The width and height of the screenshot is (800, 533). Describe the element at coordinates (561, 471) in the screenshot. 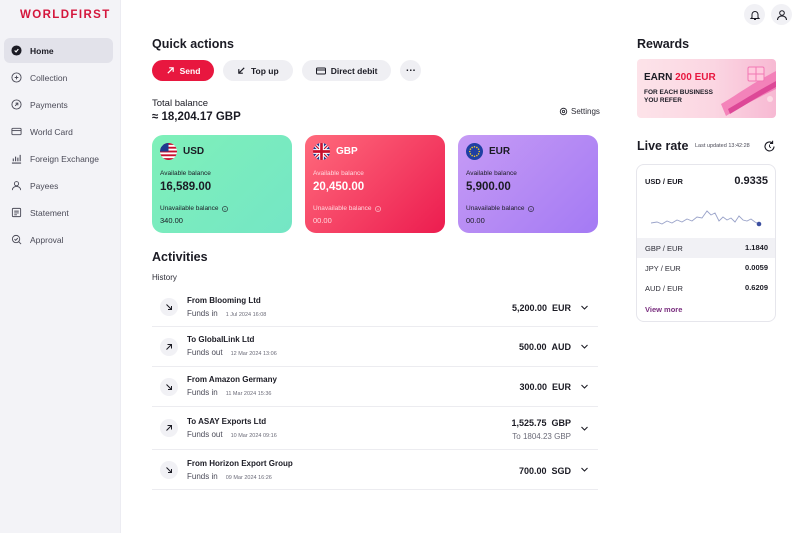

I see `activity-currency: SGD` at that location.